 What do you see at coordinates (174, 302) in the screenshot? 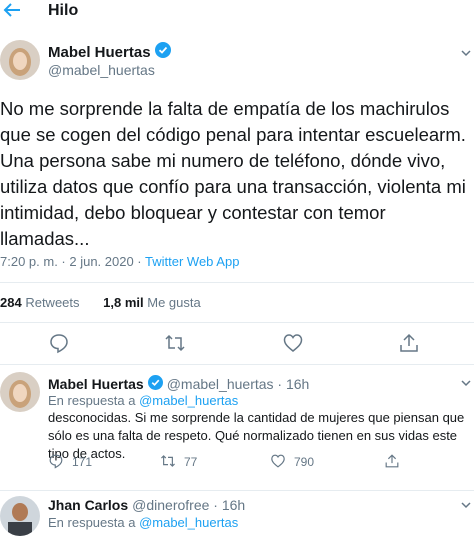
I see `likes-label: Me gusta` at bounding box center [174, 302].